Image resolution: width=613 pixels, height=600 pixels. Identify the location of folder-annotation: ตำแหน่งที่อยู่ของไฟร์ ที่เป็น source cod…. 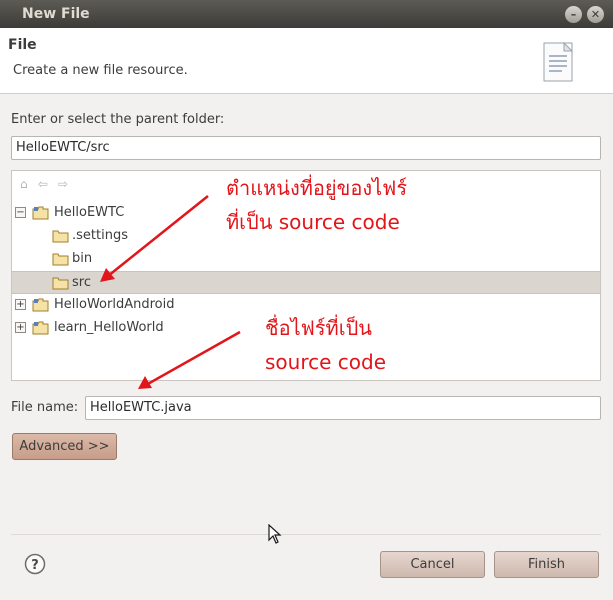
(316, 205).